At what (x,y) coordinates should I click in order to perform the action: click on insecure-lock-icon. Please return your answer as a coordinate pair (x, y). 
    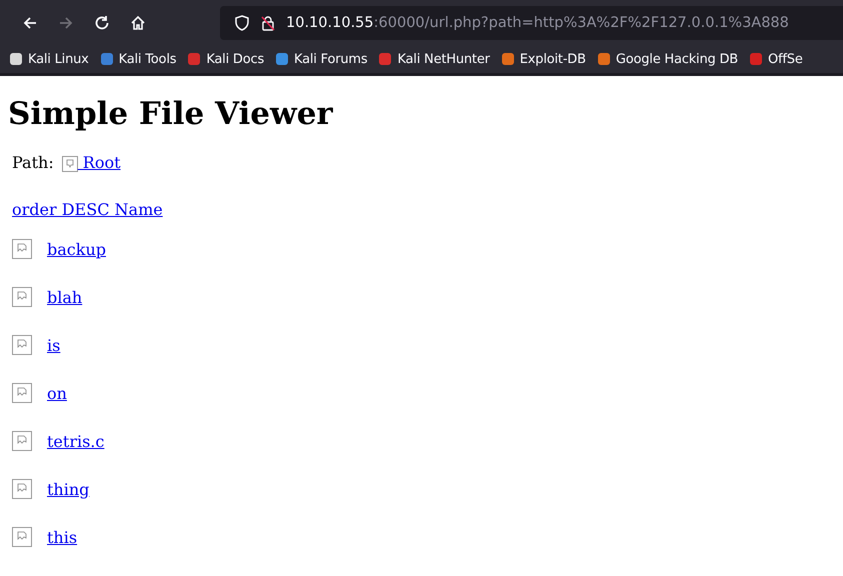
    Looking at the image, I should click on (268, 22).